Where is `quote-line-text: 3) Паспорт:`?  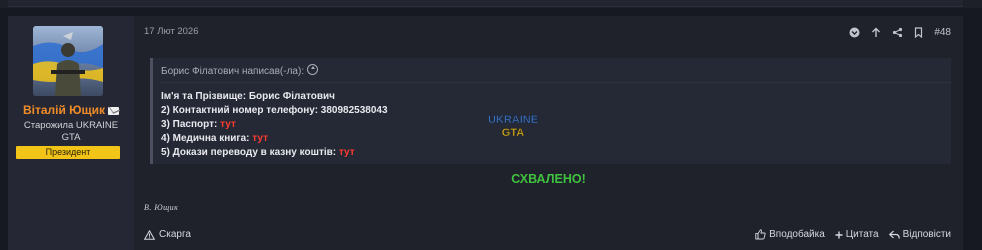
quote-line-text: 3) Паспорт: is located at coordinates (191, 124).